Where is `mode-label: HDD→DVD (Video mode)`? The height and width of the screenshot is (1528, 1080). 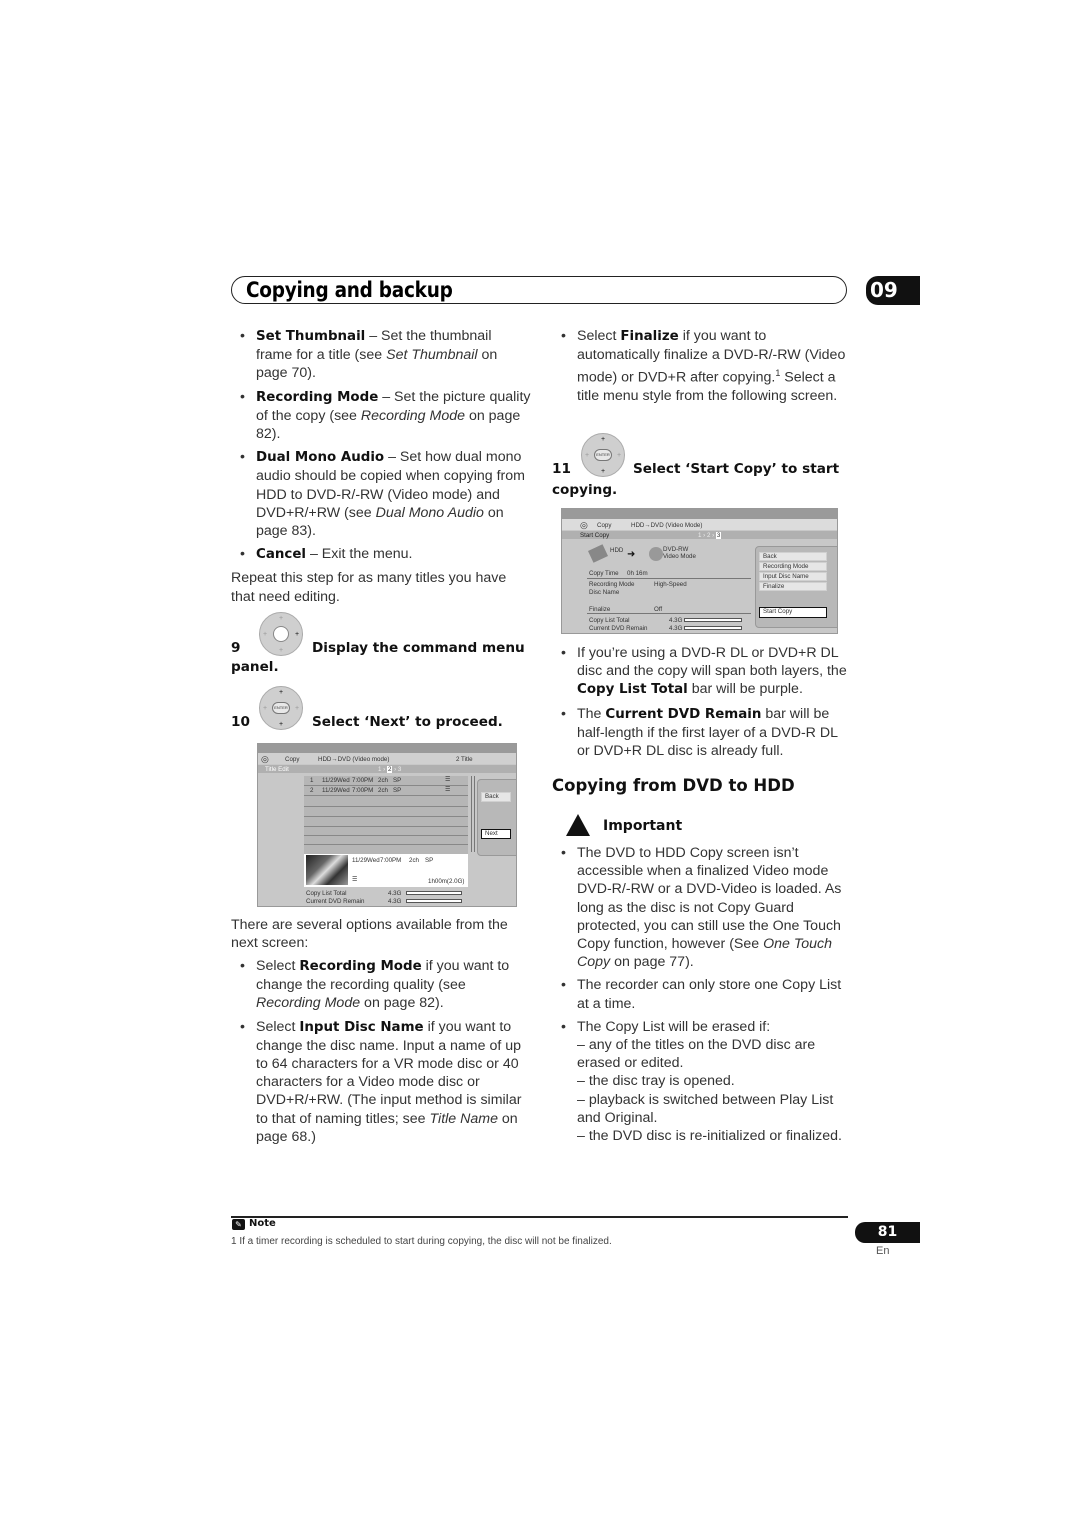
mode-label: HDD→DVD (Video mode) is located at coordinates (354, 759).